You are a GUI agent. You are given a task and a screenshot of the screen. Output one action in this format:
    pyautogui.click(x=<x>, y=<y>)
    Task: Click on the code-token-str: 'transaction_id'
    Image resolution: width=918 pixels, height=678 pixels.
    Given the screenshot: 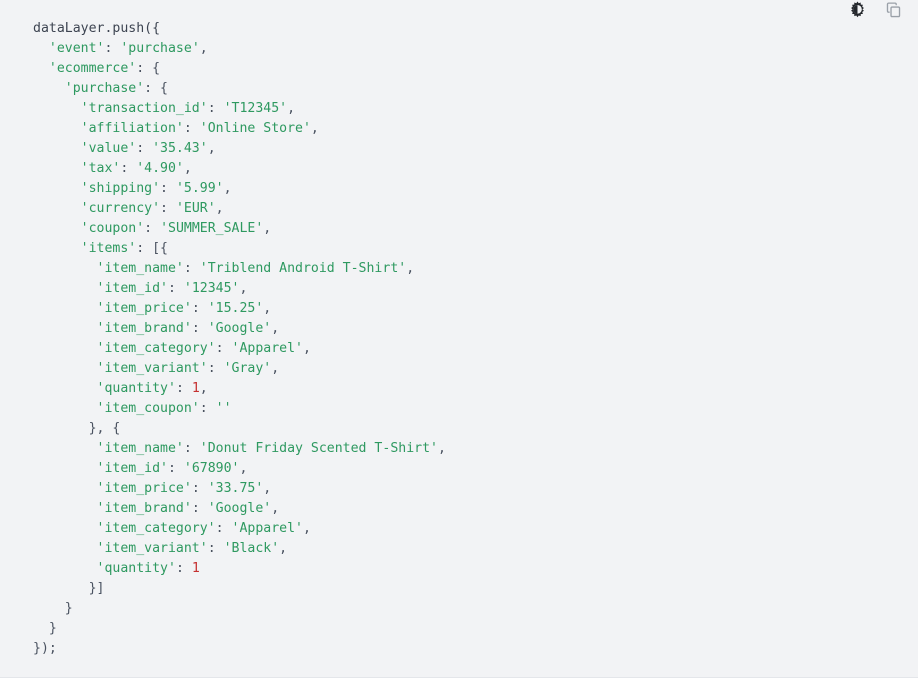 What is the action you would take?
    pyautogui.click(x=144, y=108)
    